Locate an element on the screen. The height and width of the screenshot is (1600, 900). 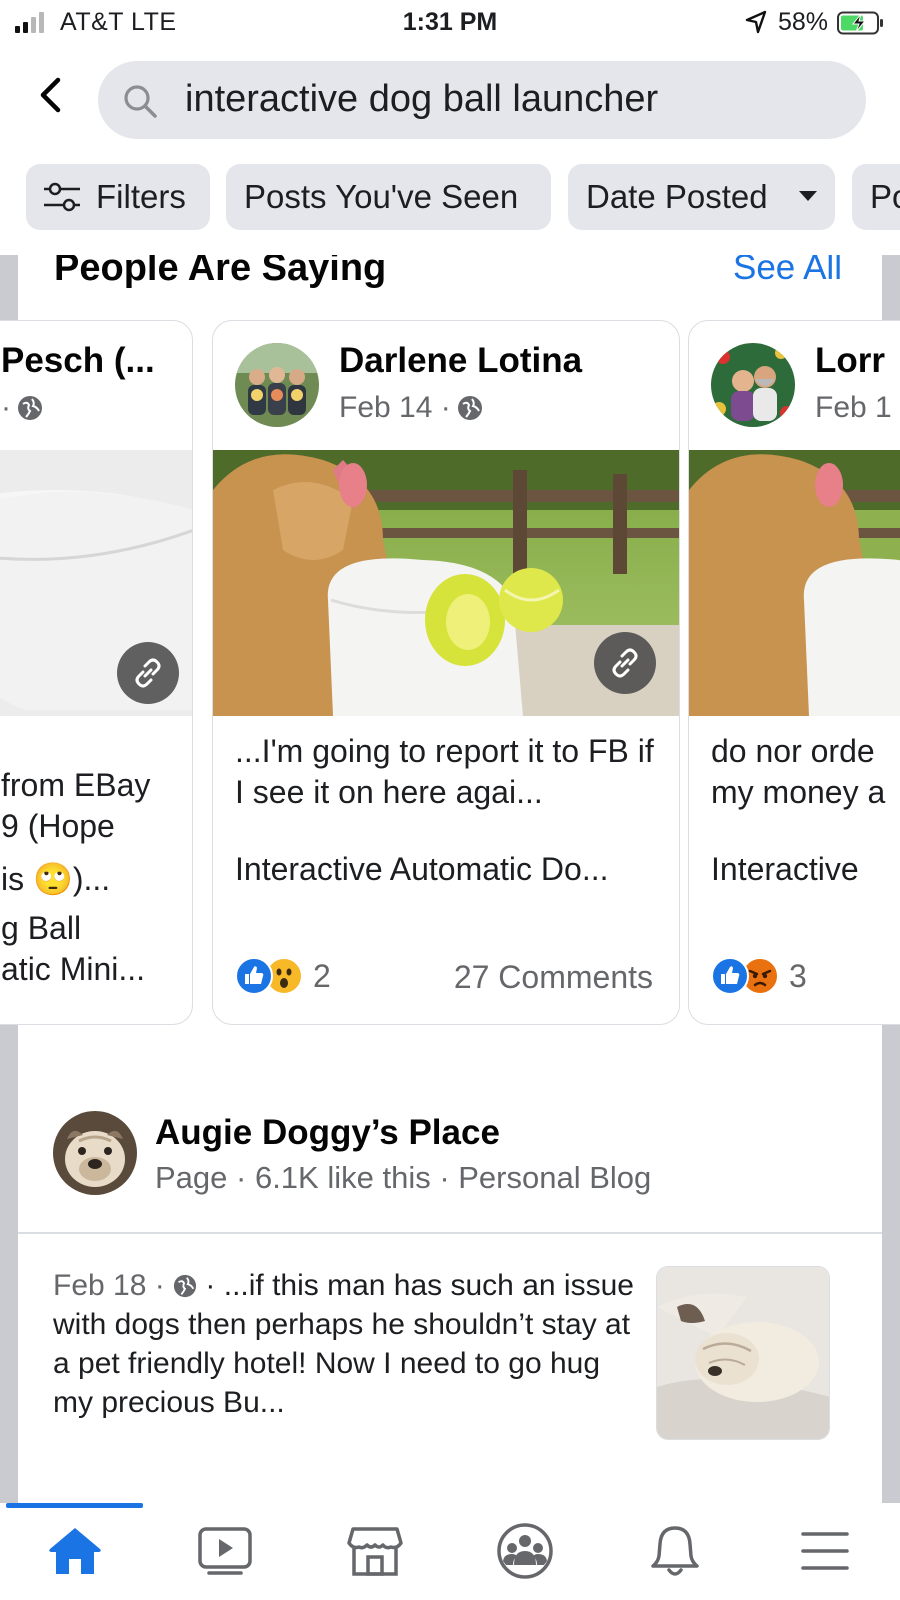
post-meta: Feb 14 · is located at coordinates (411, 408).